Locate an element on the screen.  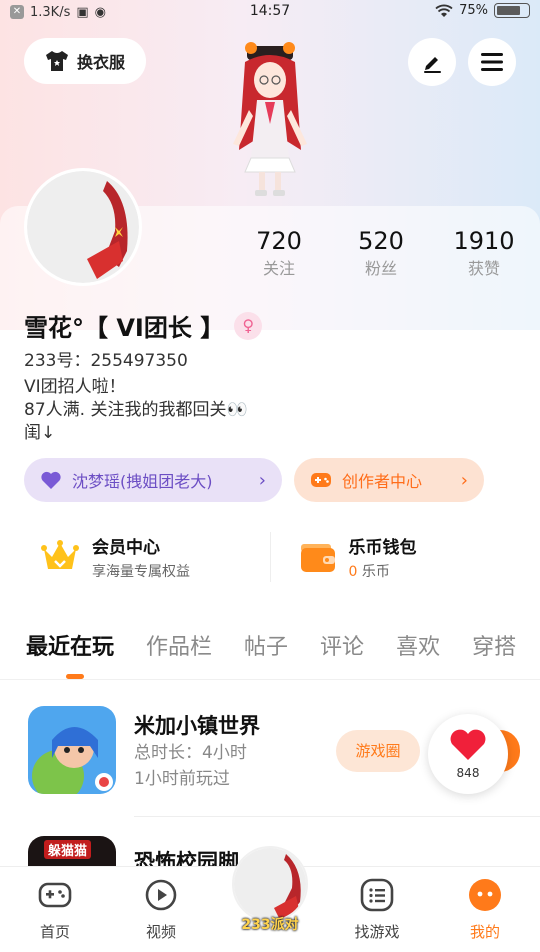
nav-find-games-label: 找游戏 is located at coordinates (377, 932).